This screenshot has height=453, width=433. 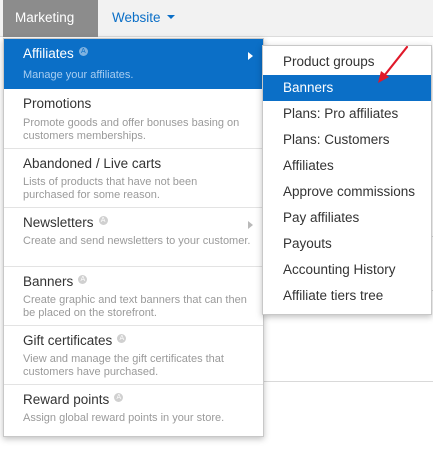 What do you see at coordinates (92, 163) in the screenshot?
I see `menu-item-title: Abandoned / Live carts` at bounding box center [92, 163].